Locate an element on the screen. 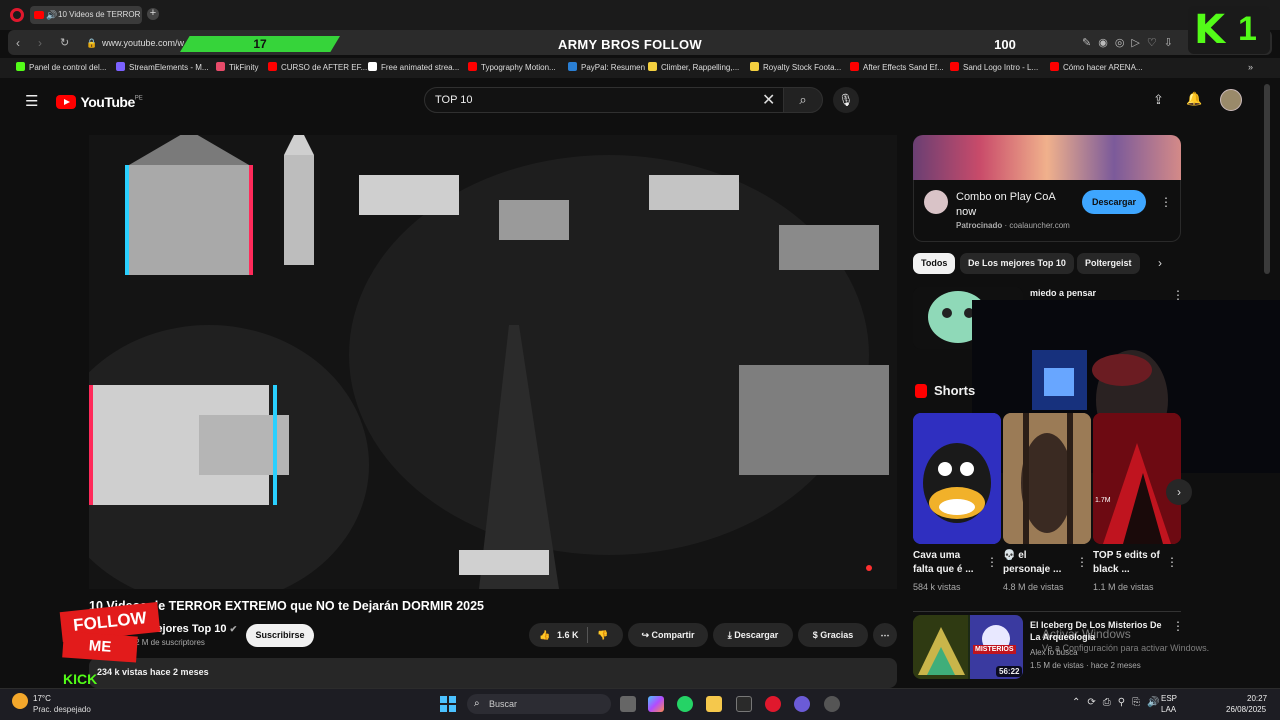 This screenshot has height=720, width=1280. clock-time: 20:27 is located at coordinates (1257, 698).